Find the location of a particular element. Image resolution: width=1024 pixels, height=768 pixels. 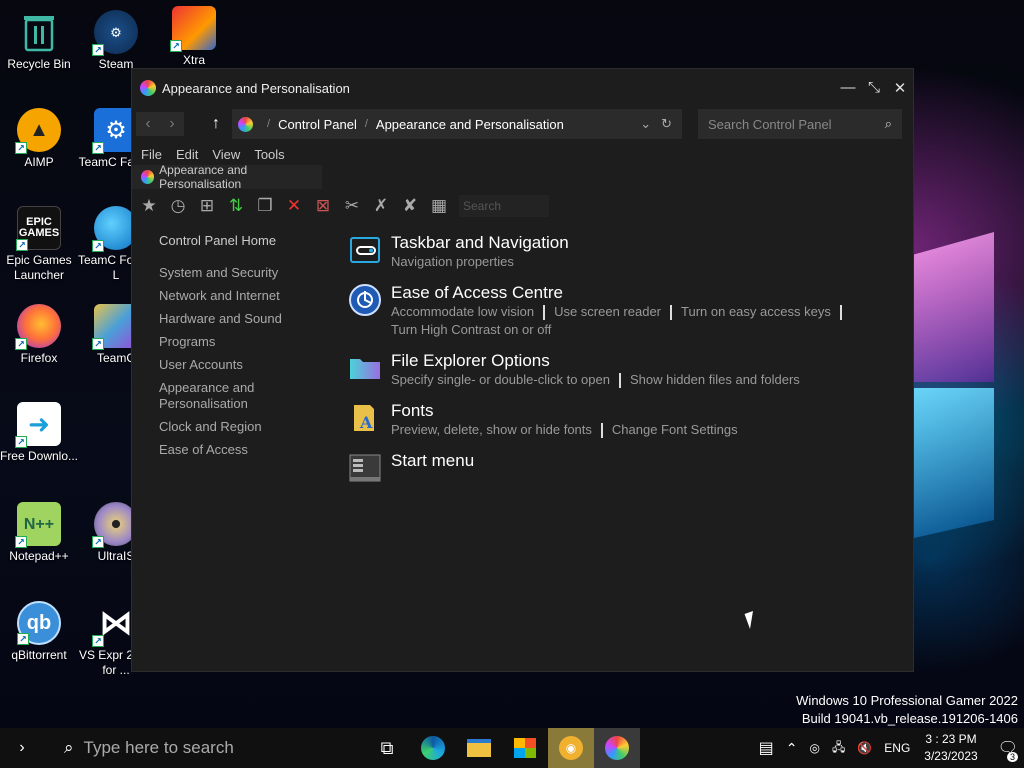

desktop-icon-qbittorrent: qb ↗ qBittorrent is located at coordinates (40, 632).